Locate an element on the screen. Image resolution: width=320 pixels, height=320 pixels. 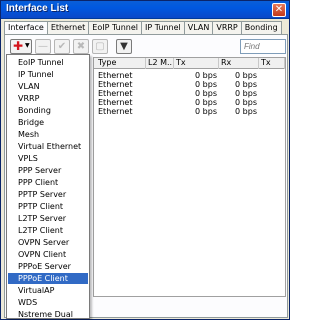
filter-button: ▼ is located at coordinates (124, 46).